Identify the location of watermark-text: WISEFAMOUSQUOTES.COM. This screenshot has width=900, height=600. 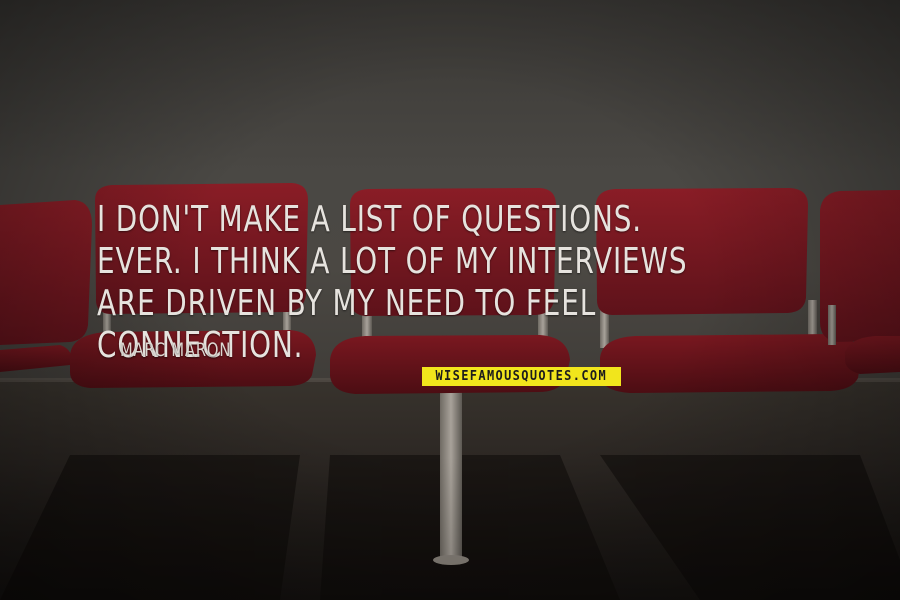
(521, 376).